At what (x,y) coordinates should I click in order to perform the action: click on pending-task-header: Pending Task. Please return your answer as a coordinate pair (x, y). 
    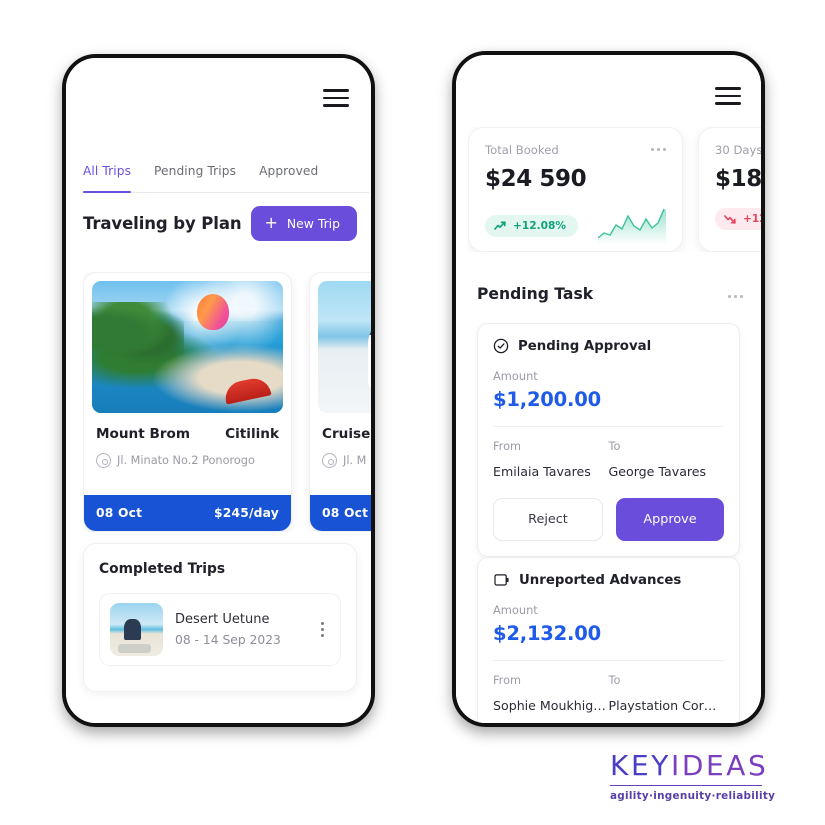
    Looking at the image, I should click on (610, 294).